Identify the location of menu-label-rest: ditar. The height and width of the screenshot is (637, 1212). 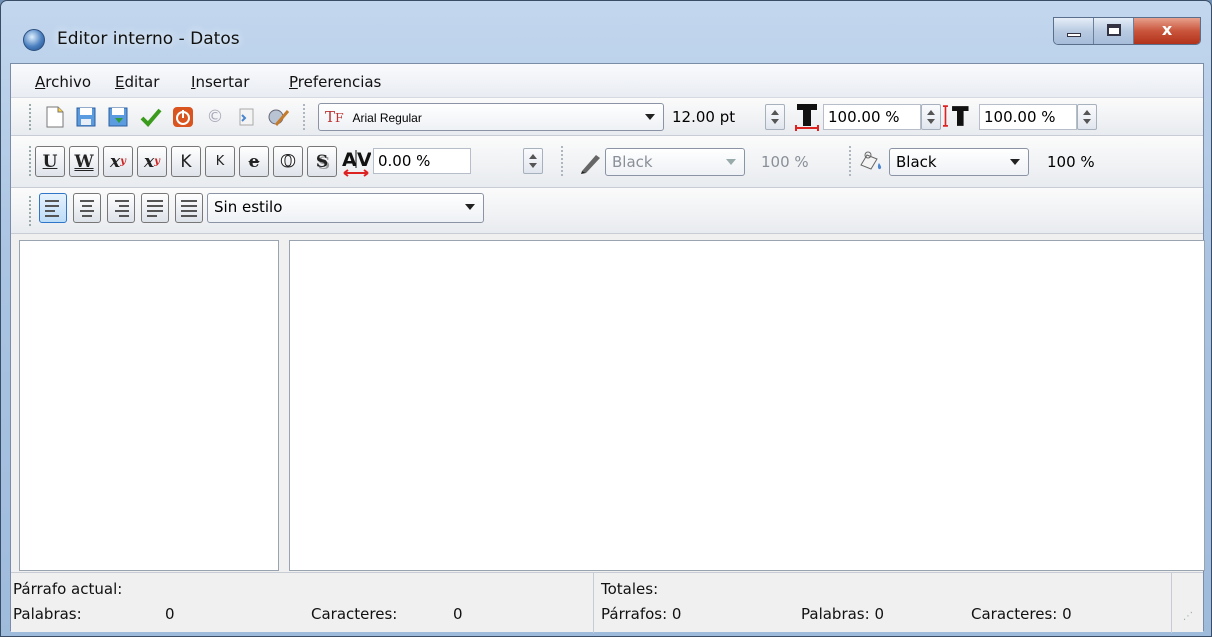
(142, 82).